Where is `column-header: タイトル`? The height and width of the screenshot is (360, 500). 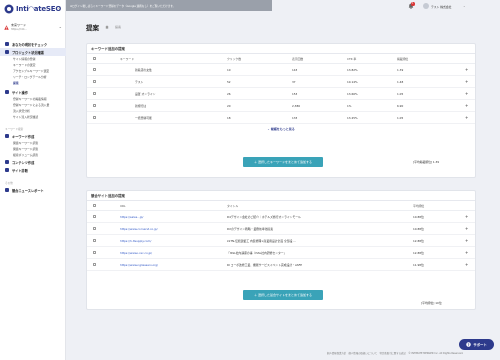 column-header: タイトル is located at coordinates (233, 205).